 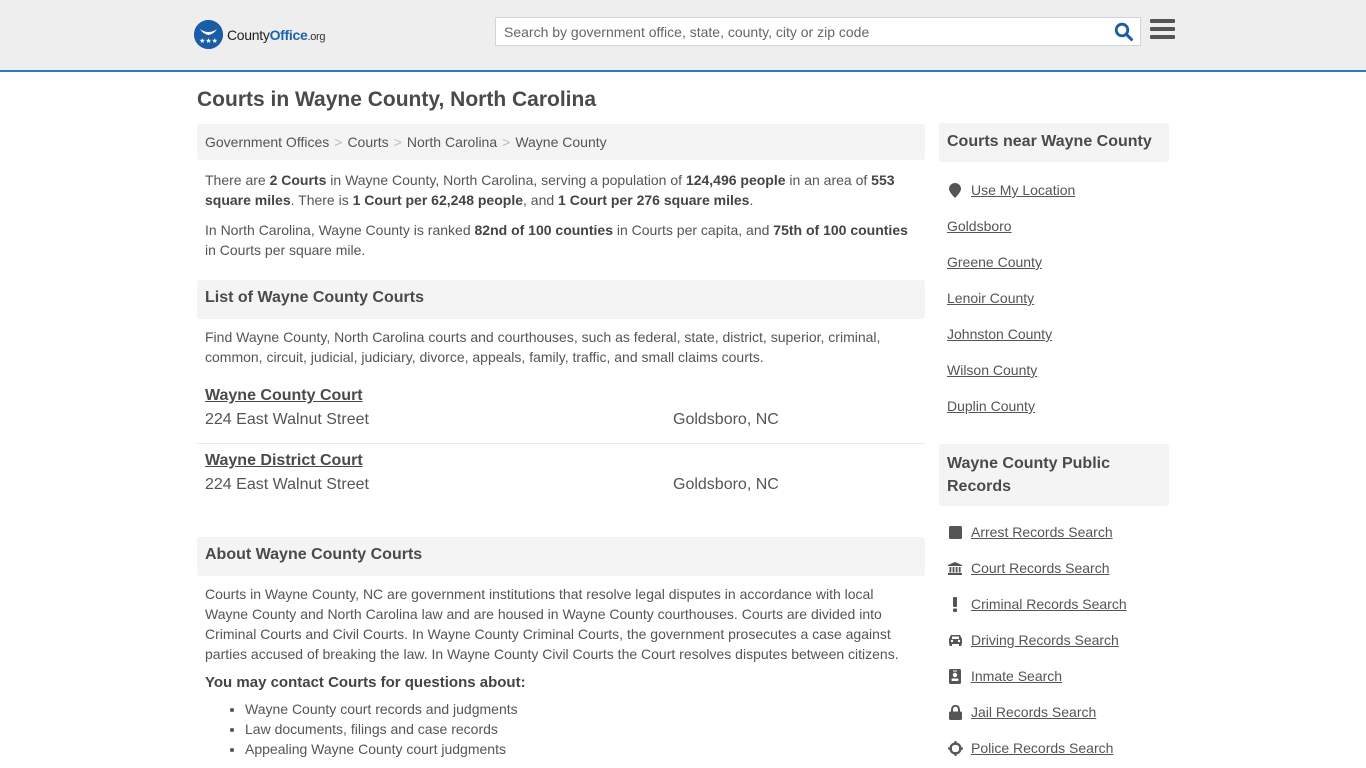 What do you see at coordinates (955, 712) in the screenshot?
I see `lock-icon` at bounding box center [955, 712].